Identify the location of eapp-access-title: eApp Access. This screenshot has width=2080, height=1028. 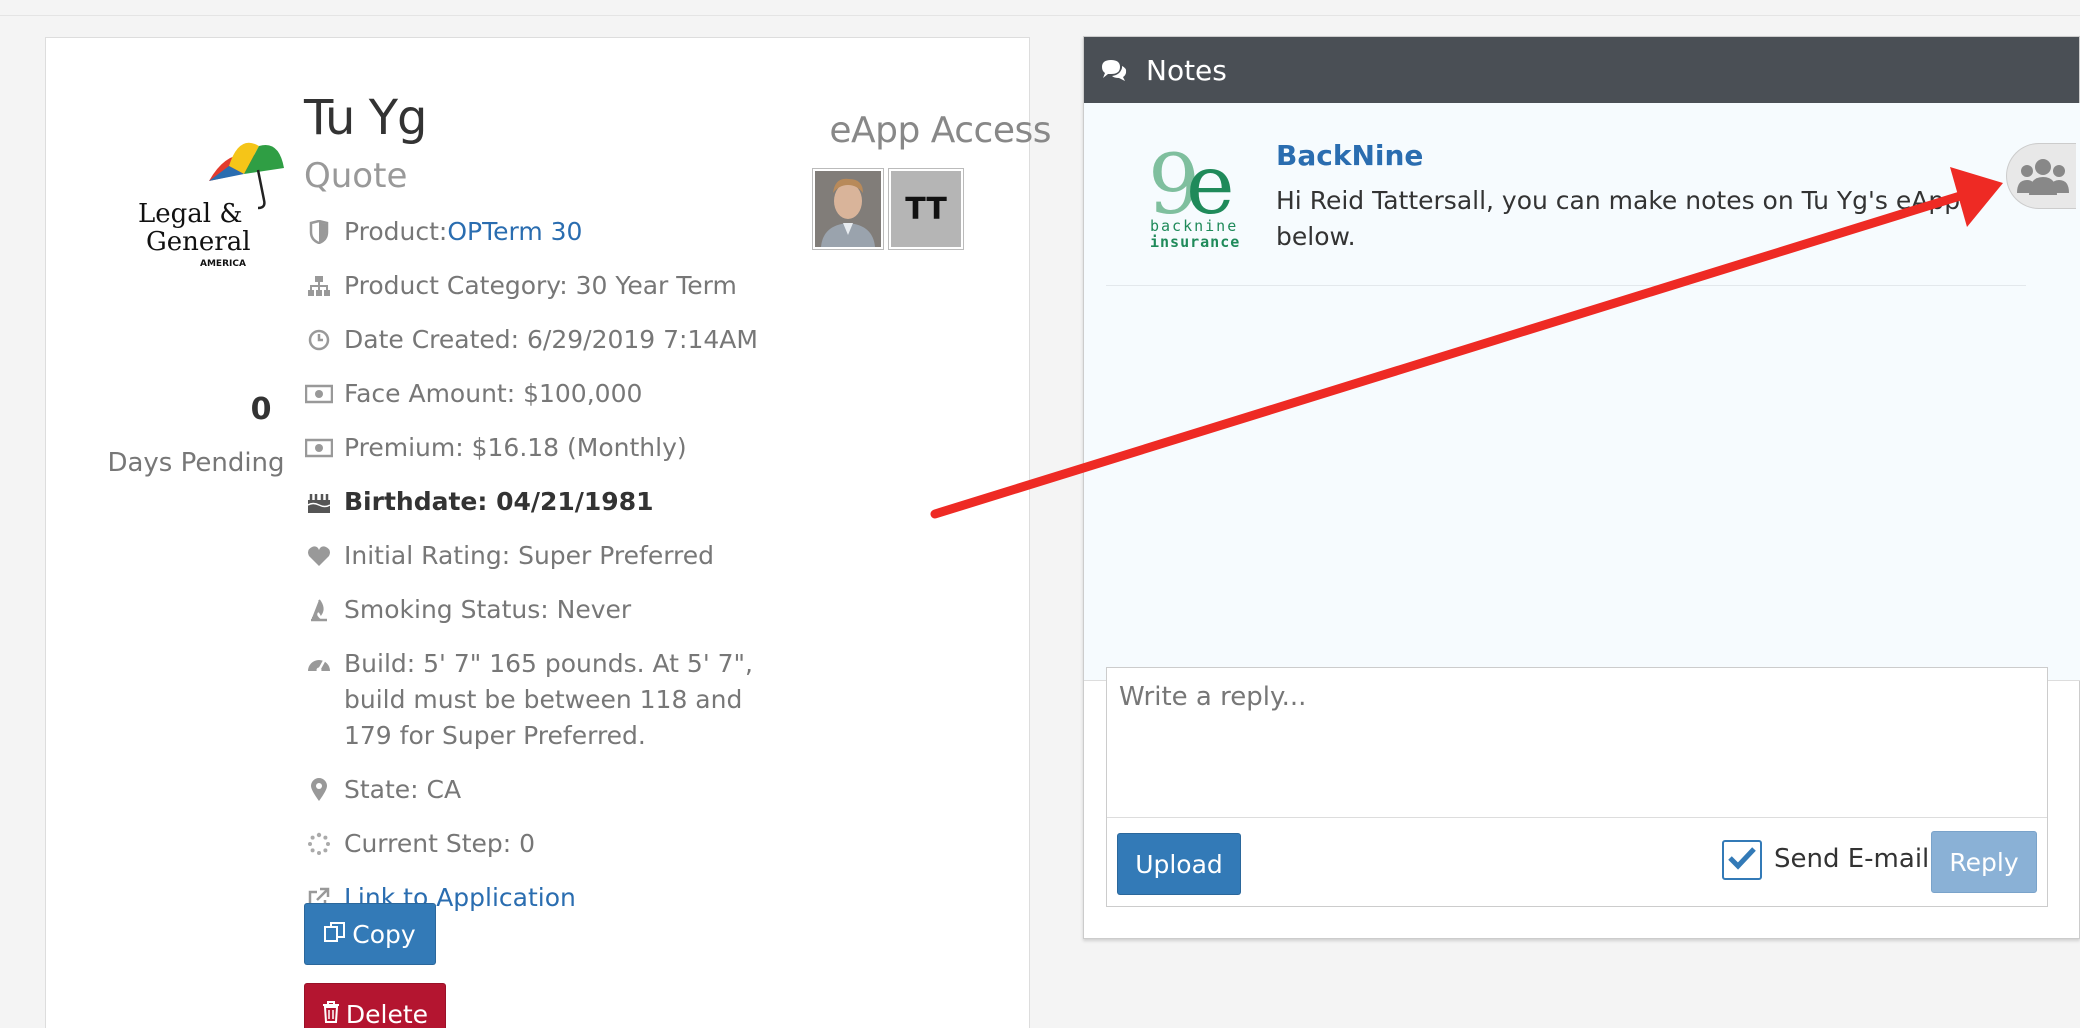
(940, 130).